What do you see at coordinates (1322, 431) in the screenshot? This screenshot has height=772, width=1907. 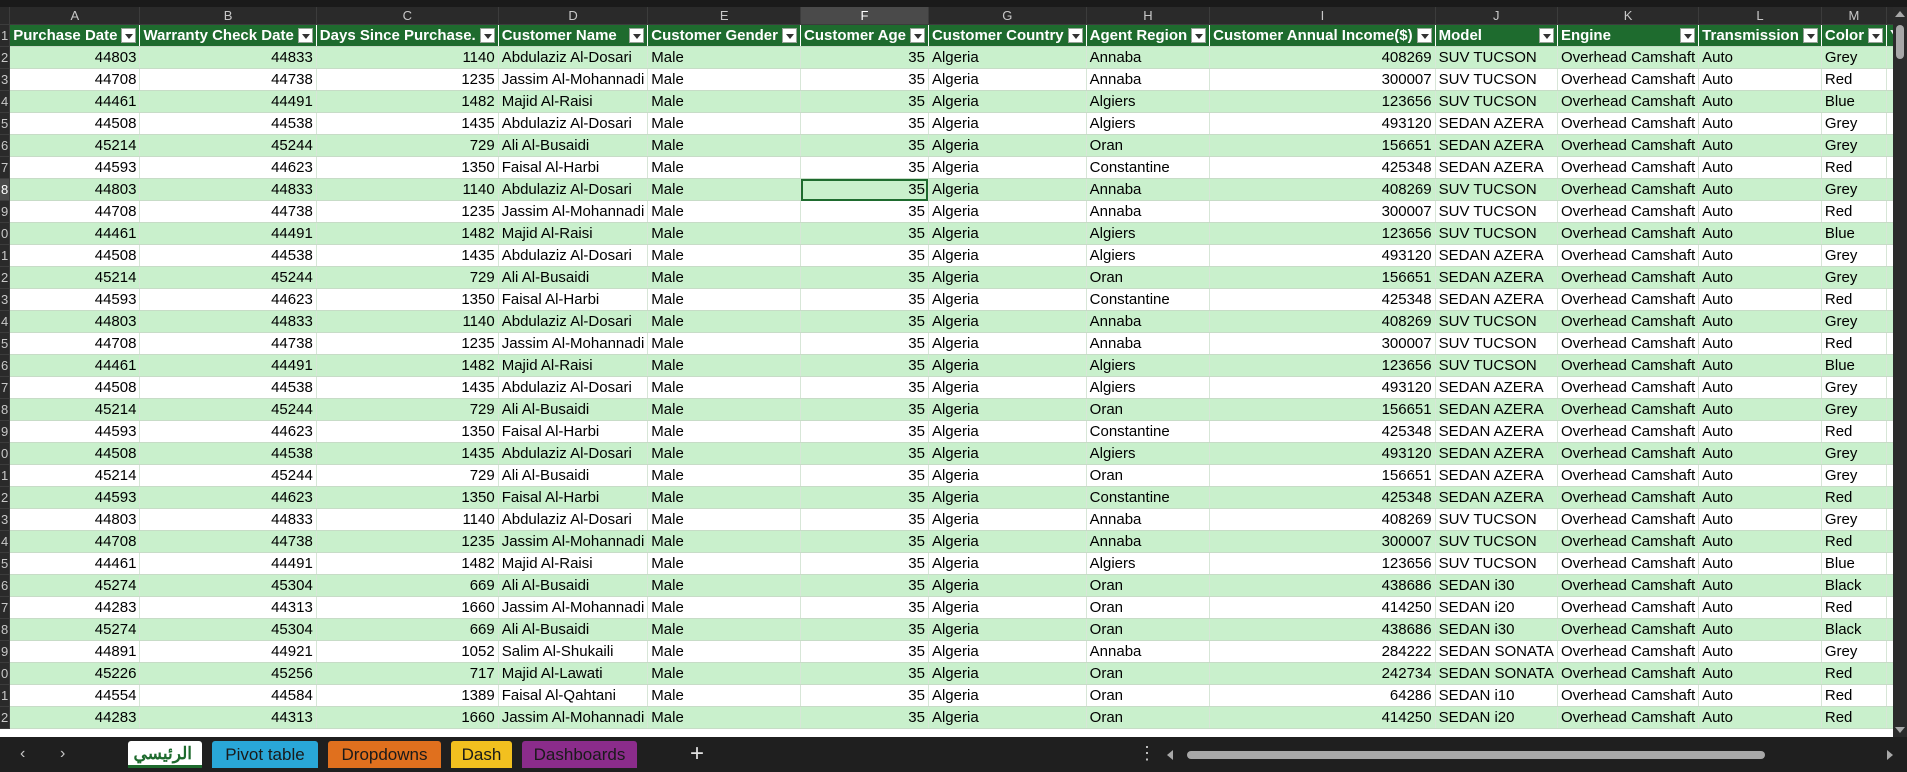 I see `cell-i: 425348` at bounding box center [1322, 431].